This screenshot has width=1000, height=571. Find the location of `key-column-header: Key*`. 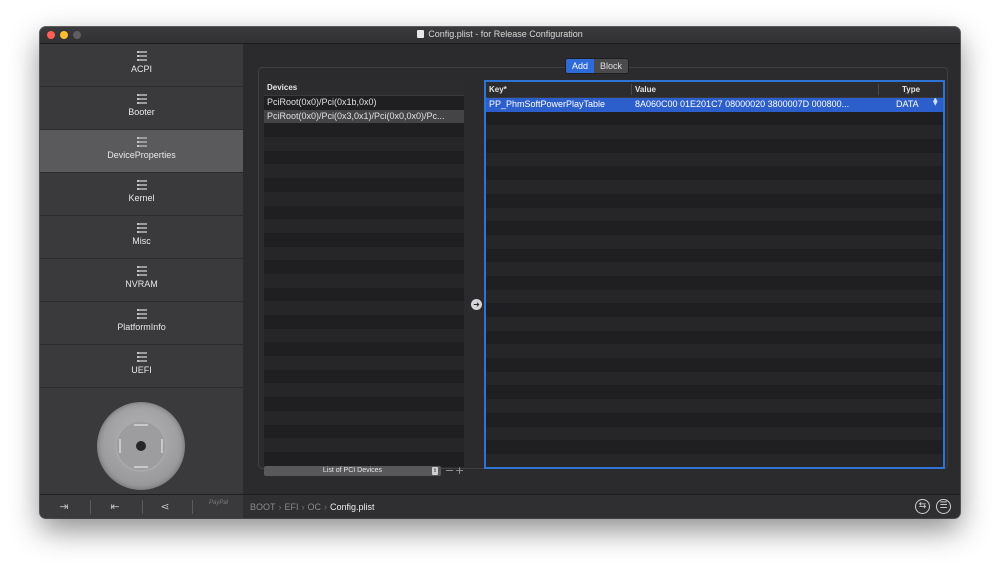

key-column-header: Key* is located at coordinates (498, 89).